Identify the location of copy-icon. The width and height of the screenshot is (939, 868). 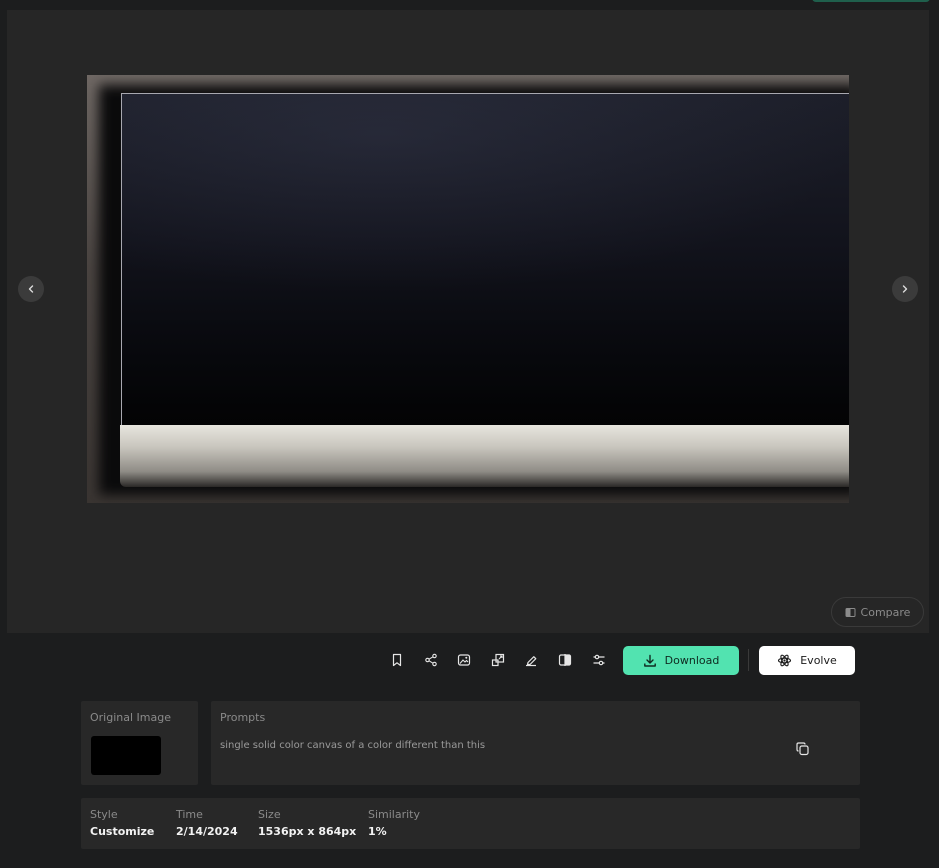
(802, 748).